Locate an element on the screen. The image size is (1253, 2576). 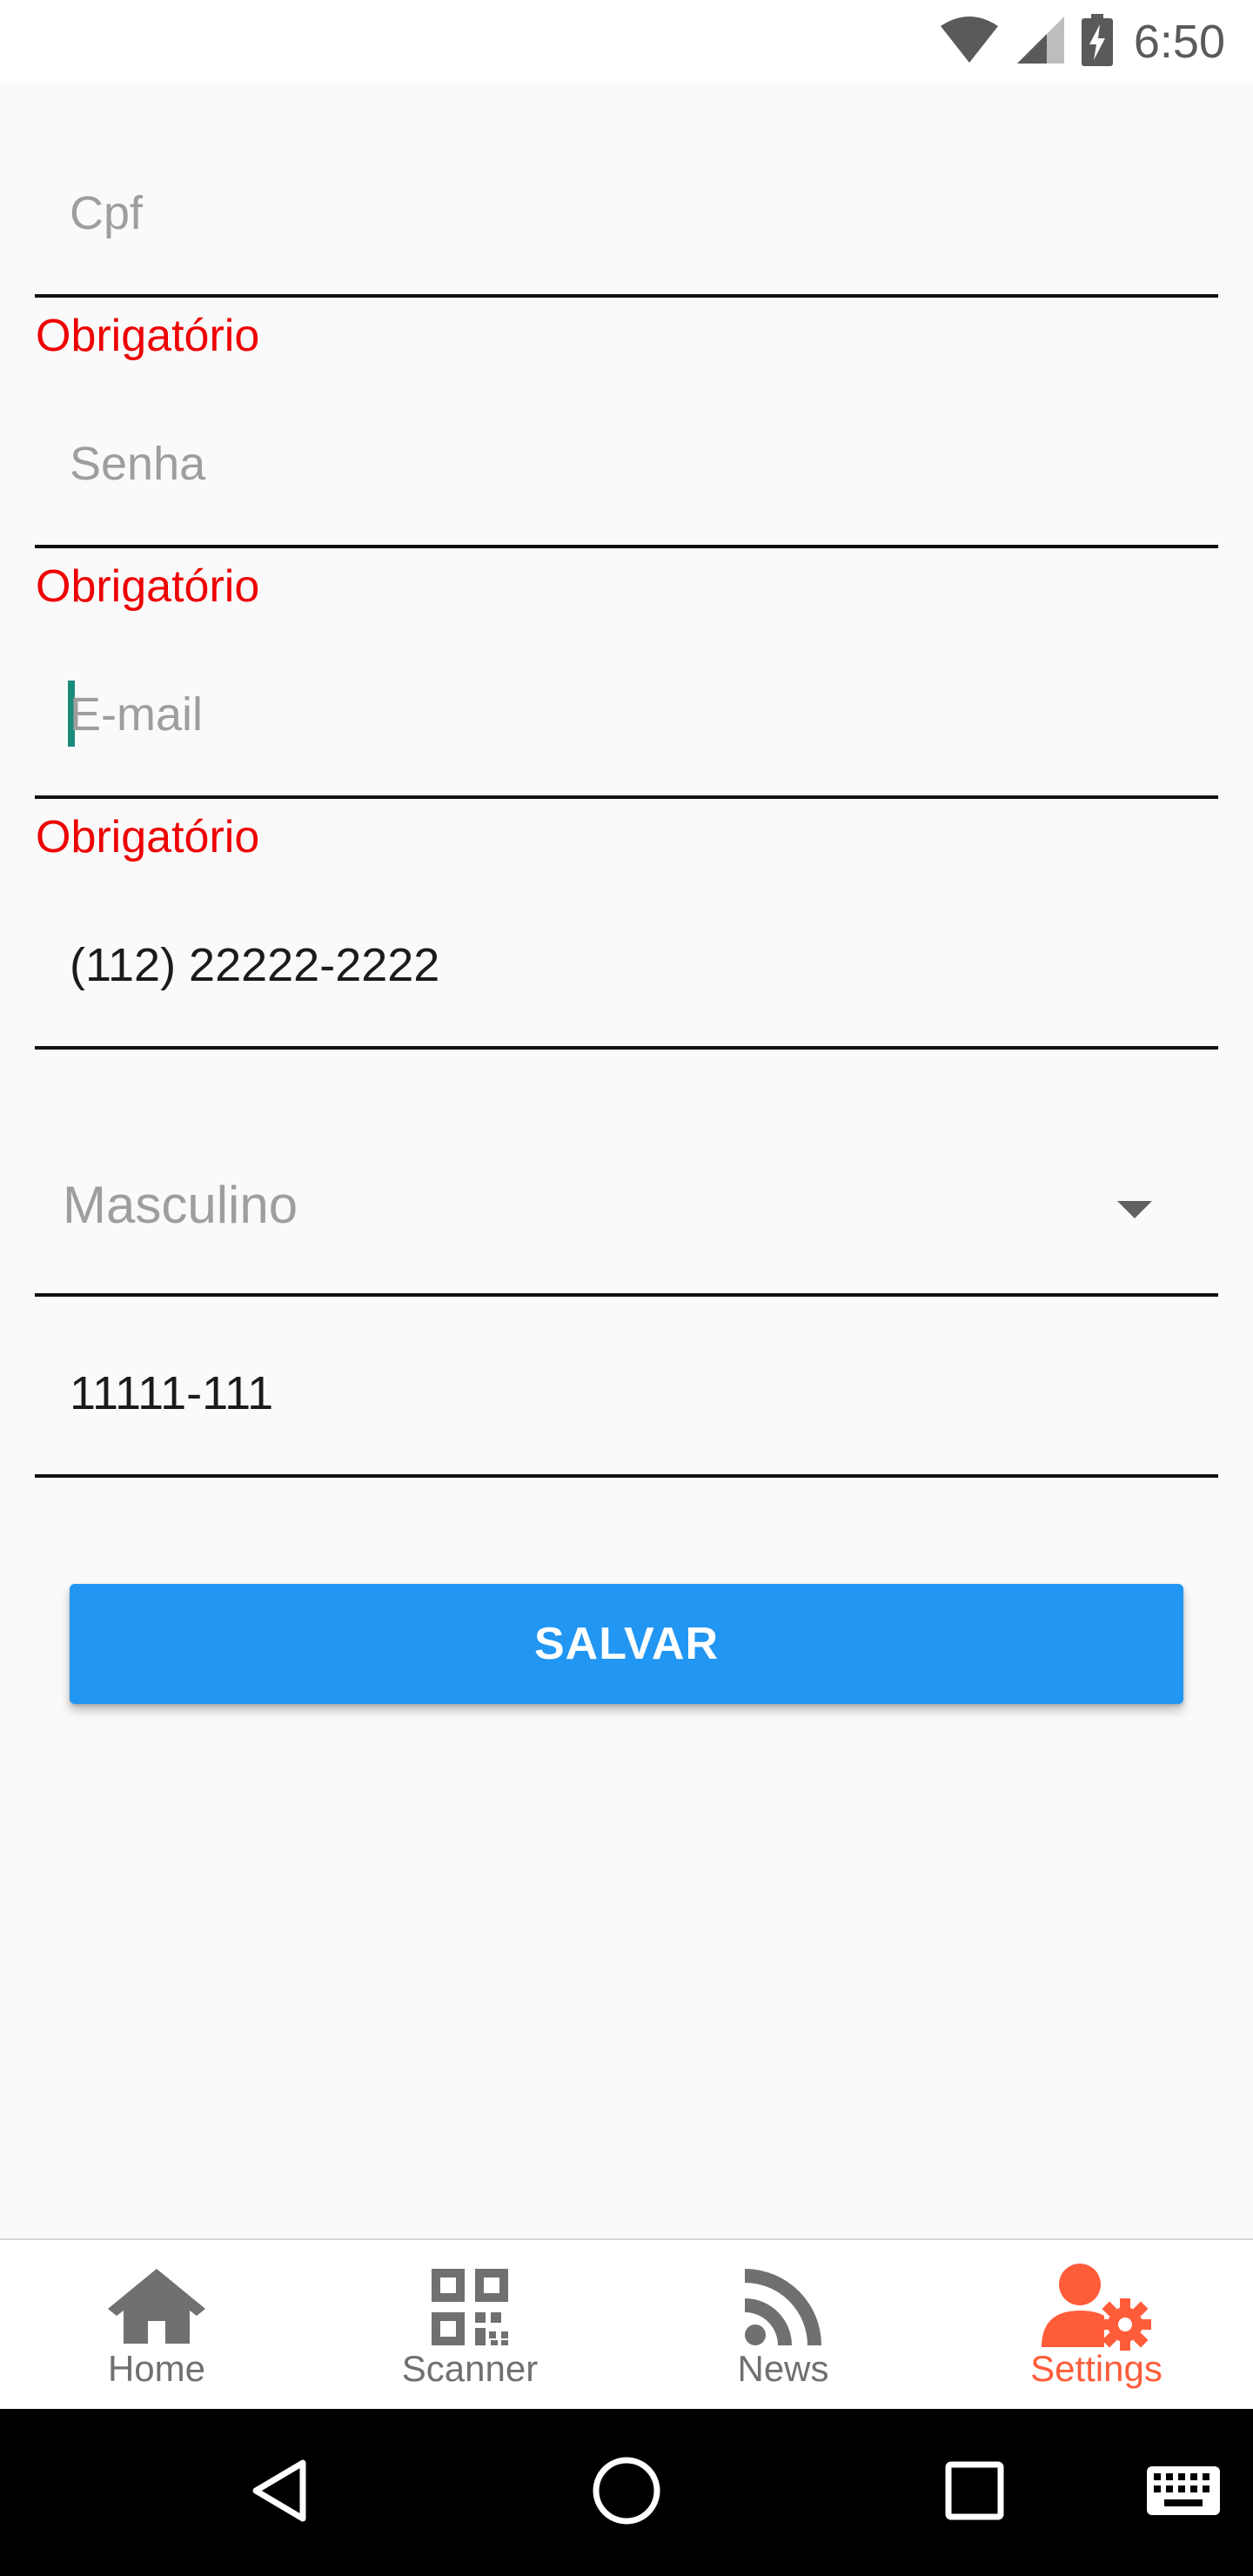
back-icon is located at coordinates (280, 2493).